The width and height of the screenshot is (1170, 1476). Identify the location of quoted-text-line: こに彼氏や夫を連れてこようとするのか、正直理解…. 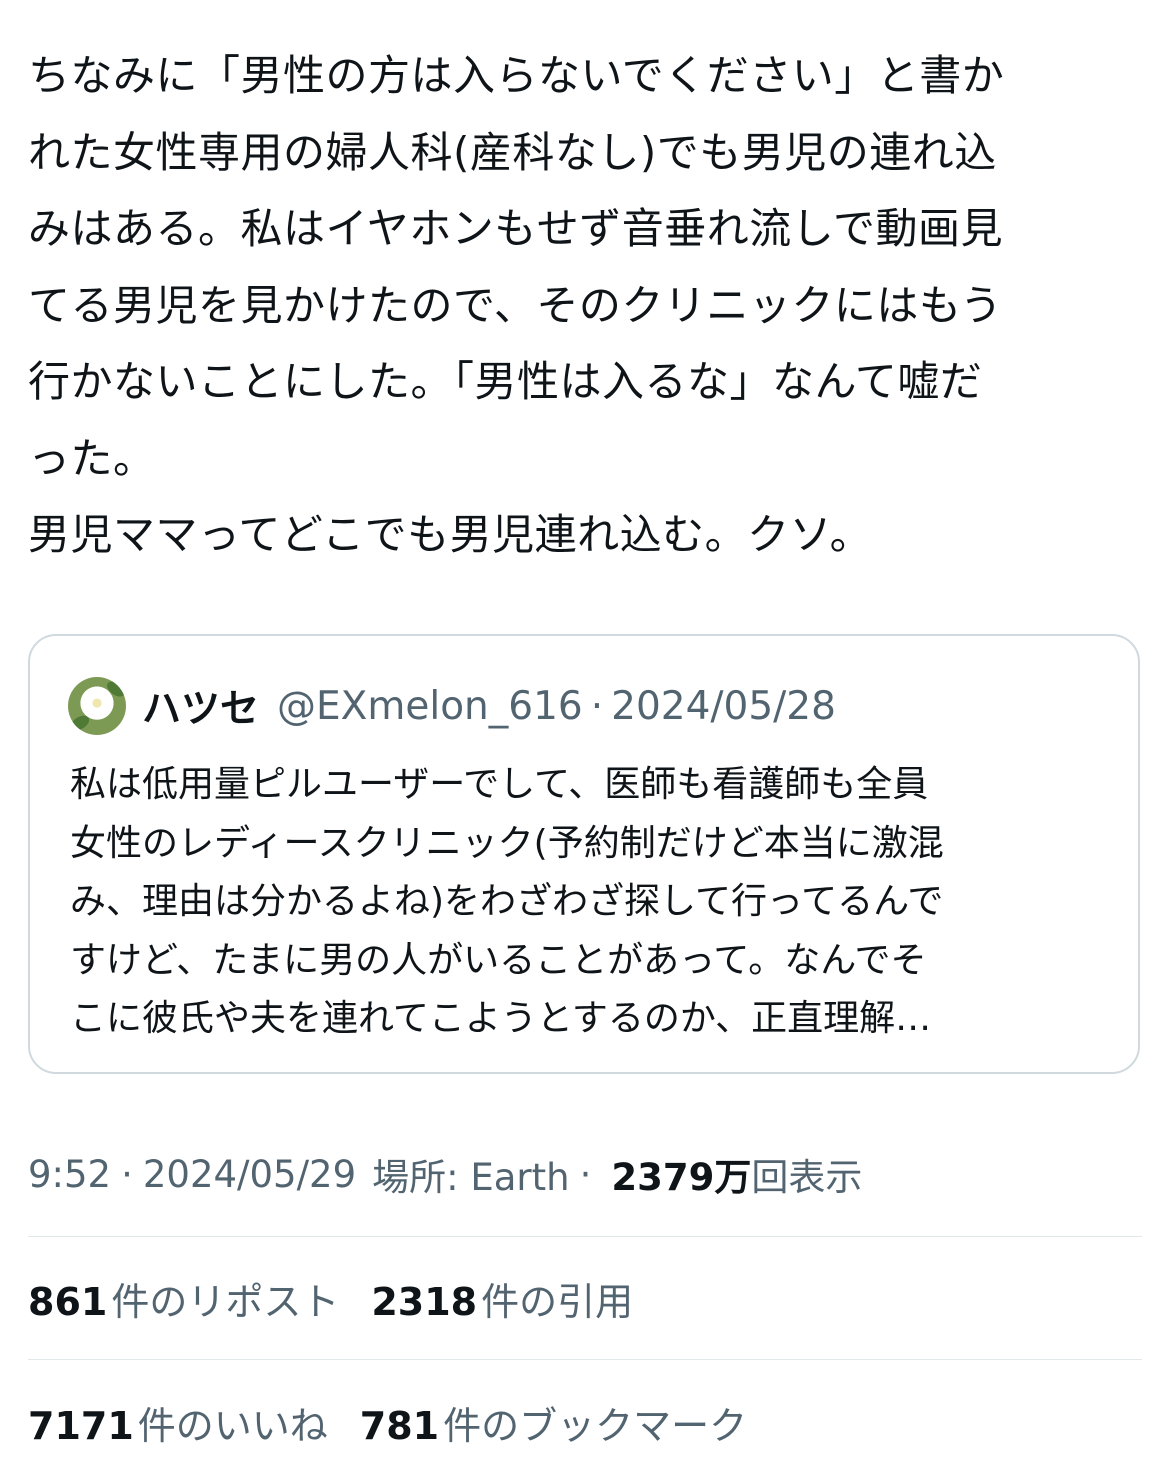
(501, 1018).